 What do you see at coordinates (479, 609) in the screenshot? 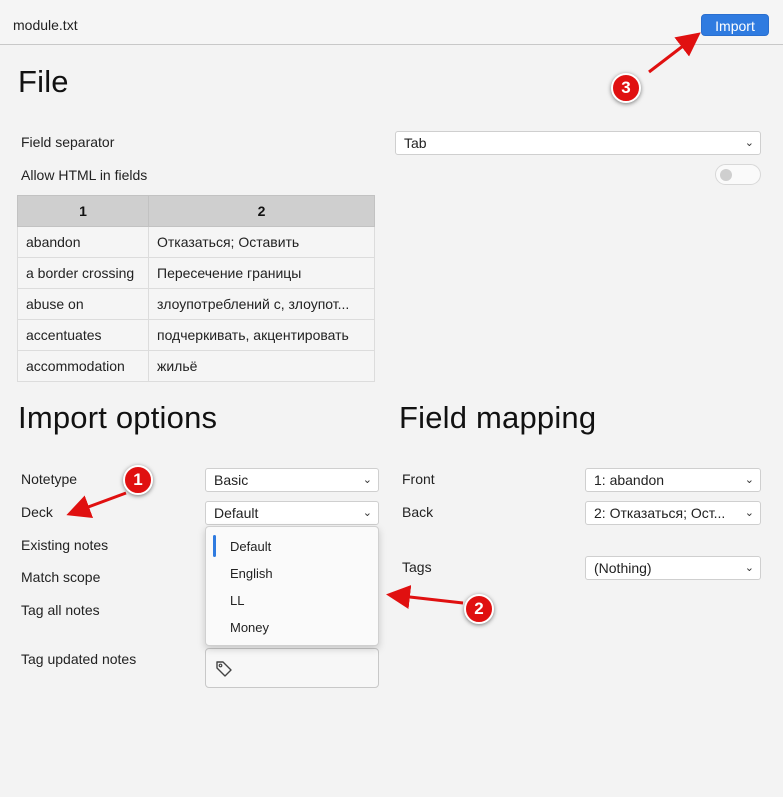
I see `annotation-badge-2: 2` at bounding box center [479, 609].